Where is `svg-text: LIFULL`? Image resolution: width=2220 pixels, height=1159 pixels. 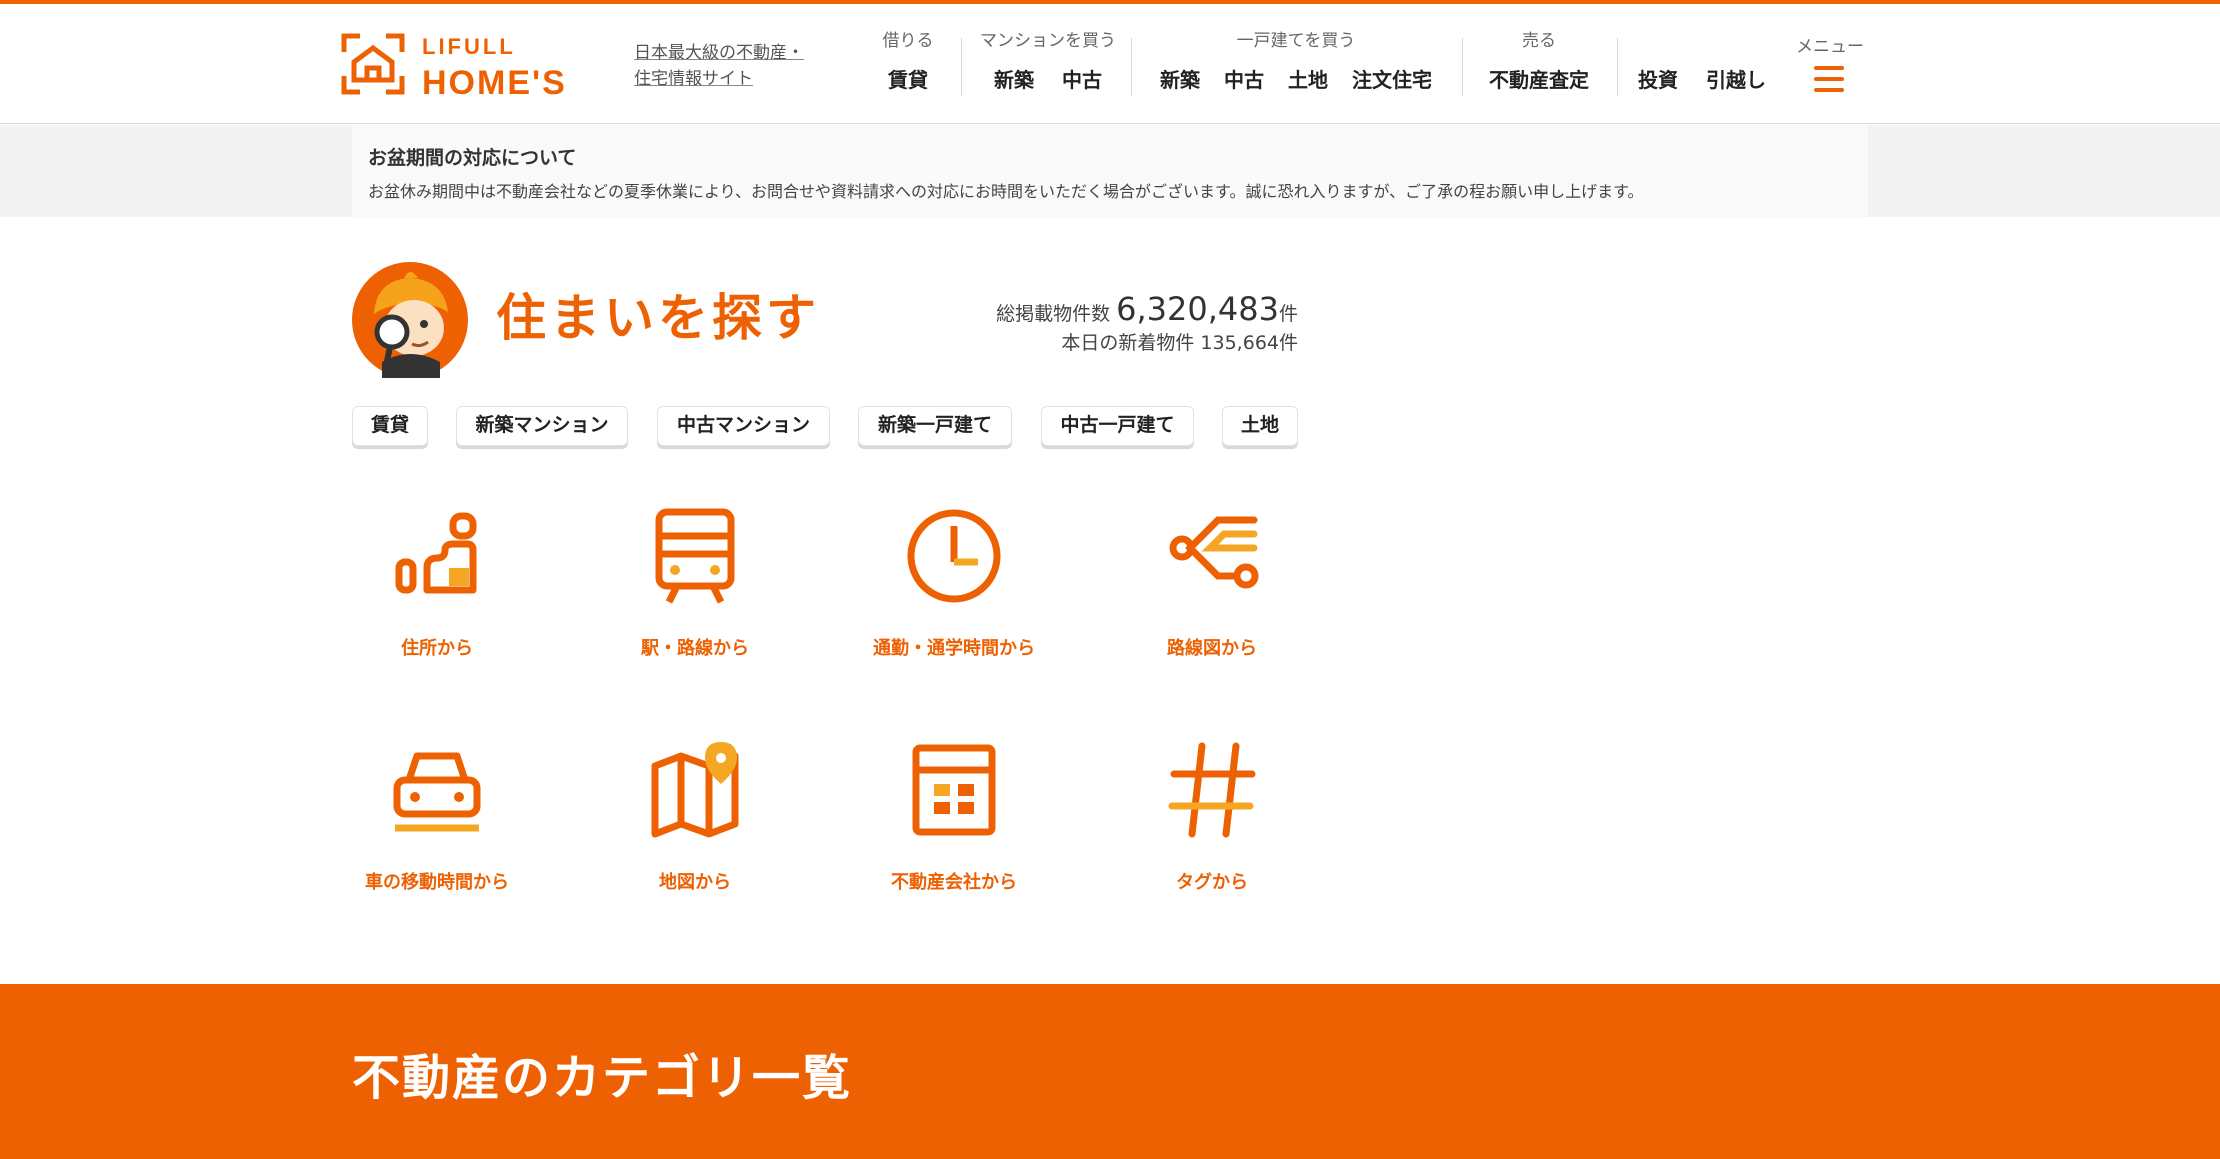 svg-text: LIFULL is located at coordinates (469, 46).